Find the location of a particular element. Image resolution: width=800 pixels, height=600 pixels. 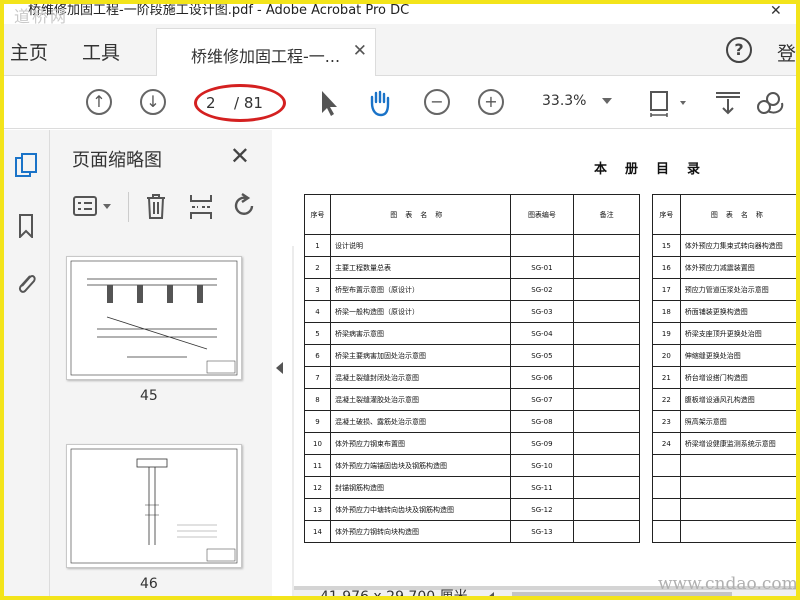

rotate-page-icon is located at coordinates (244, 206).